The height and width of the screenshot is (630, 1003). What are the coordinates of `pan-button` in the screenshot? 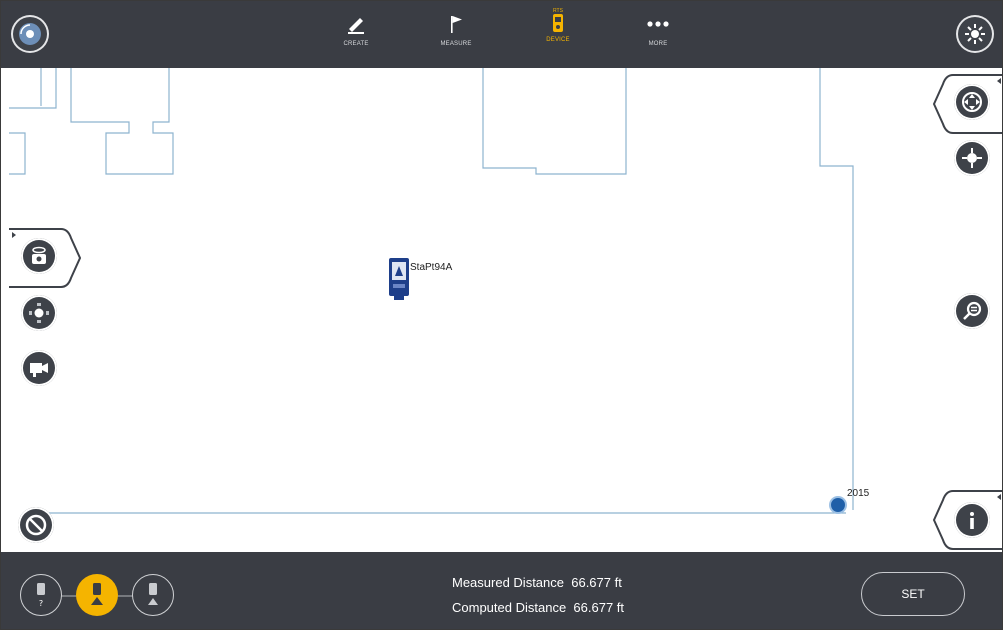 It's located at (972, 102).